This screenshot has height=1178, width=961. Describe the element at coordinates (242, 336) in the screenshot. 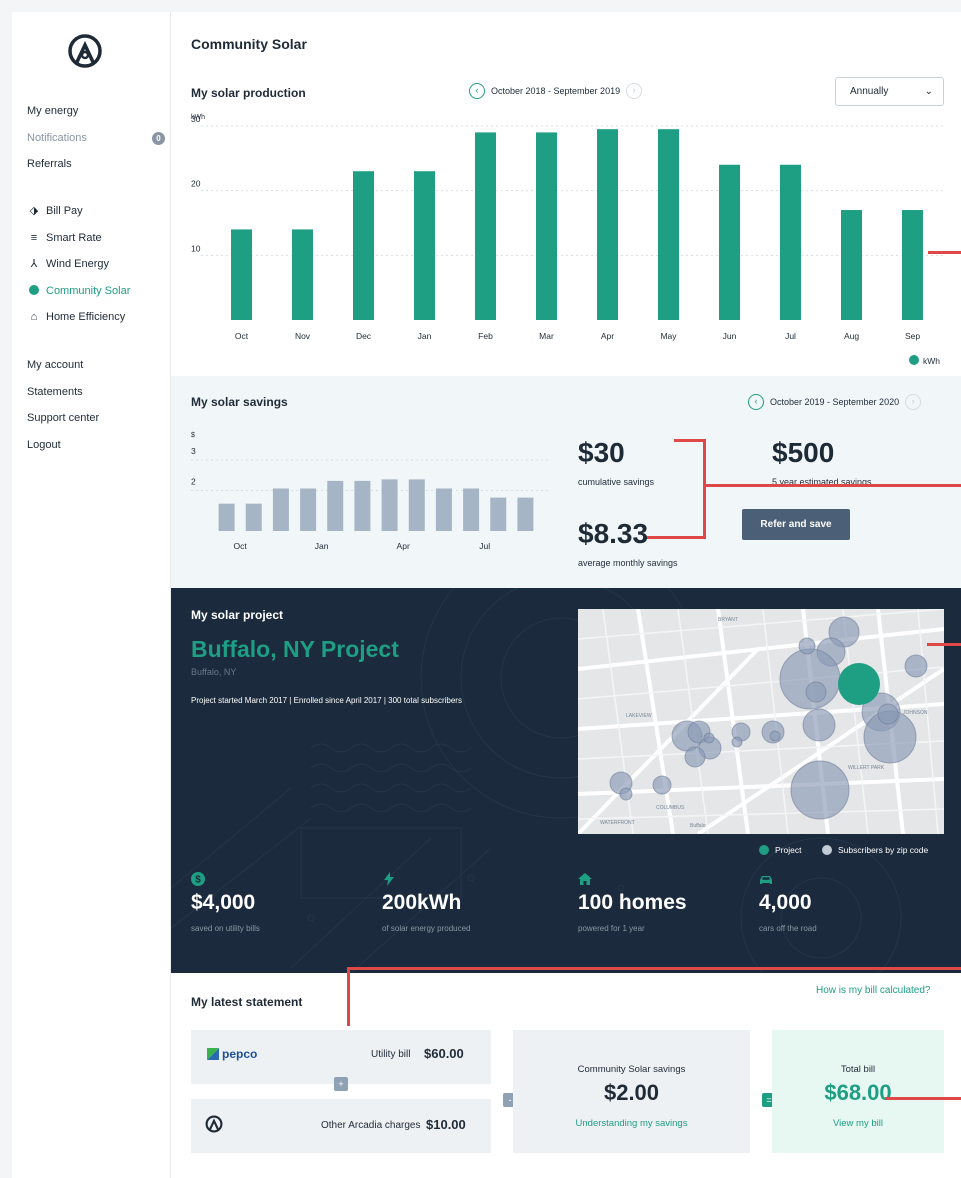

I see `x-tick-label: Oct` at that location.